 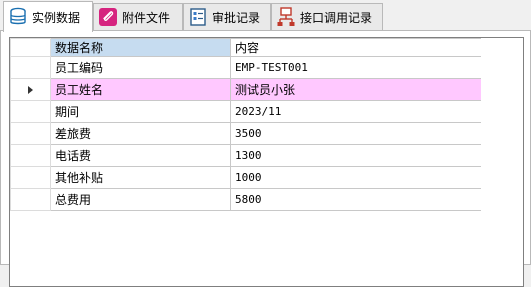 I want to click on tab-approval-records: 审批记录, so click(x=227, y=16).